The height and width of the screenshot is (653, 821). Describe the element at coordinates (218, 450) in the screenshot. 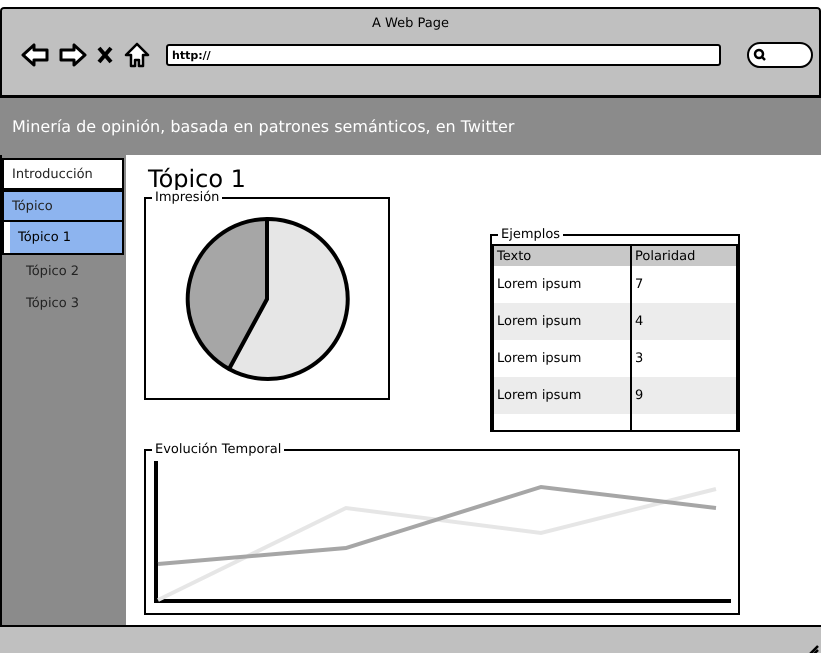

I see `panel-label: Evolución Temporal` at that location.